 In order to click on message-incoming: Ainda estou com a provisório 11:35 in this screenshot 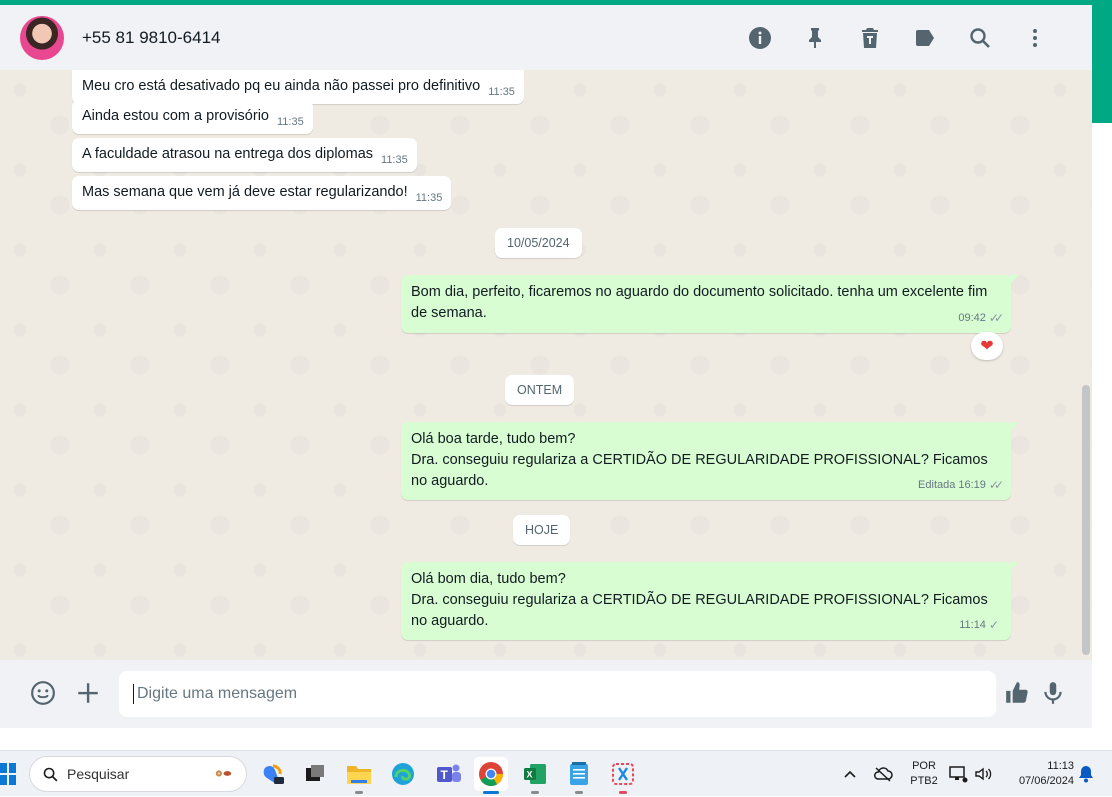, I will do `click(192, 117)`.